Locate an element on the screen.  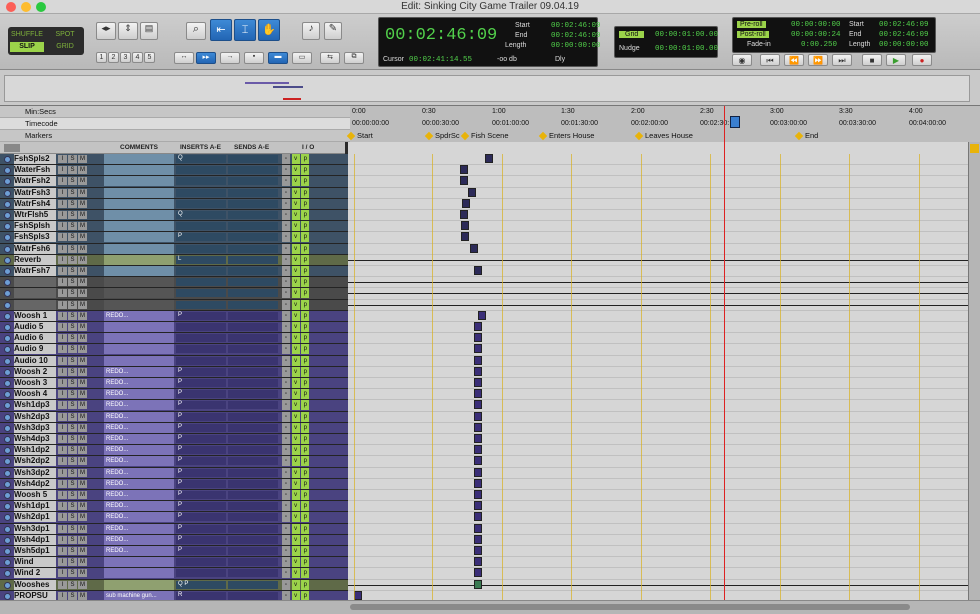
track-row: Wsh2dp1 I S M REDO... P ▫ v p is located at coordinates (174, 518).